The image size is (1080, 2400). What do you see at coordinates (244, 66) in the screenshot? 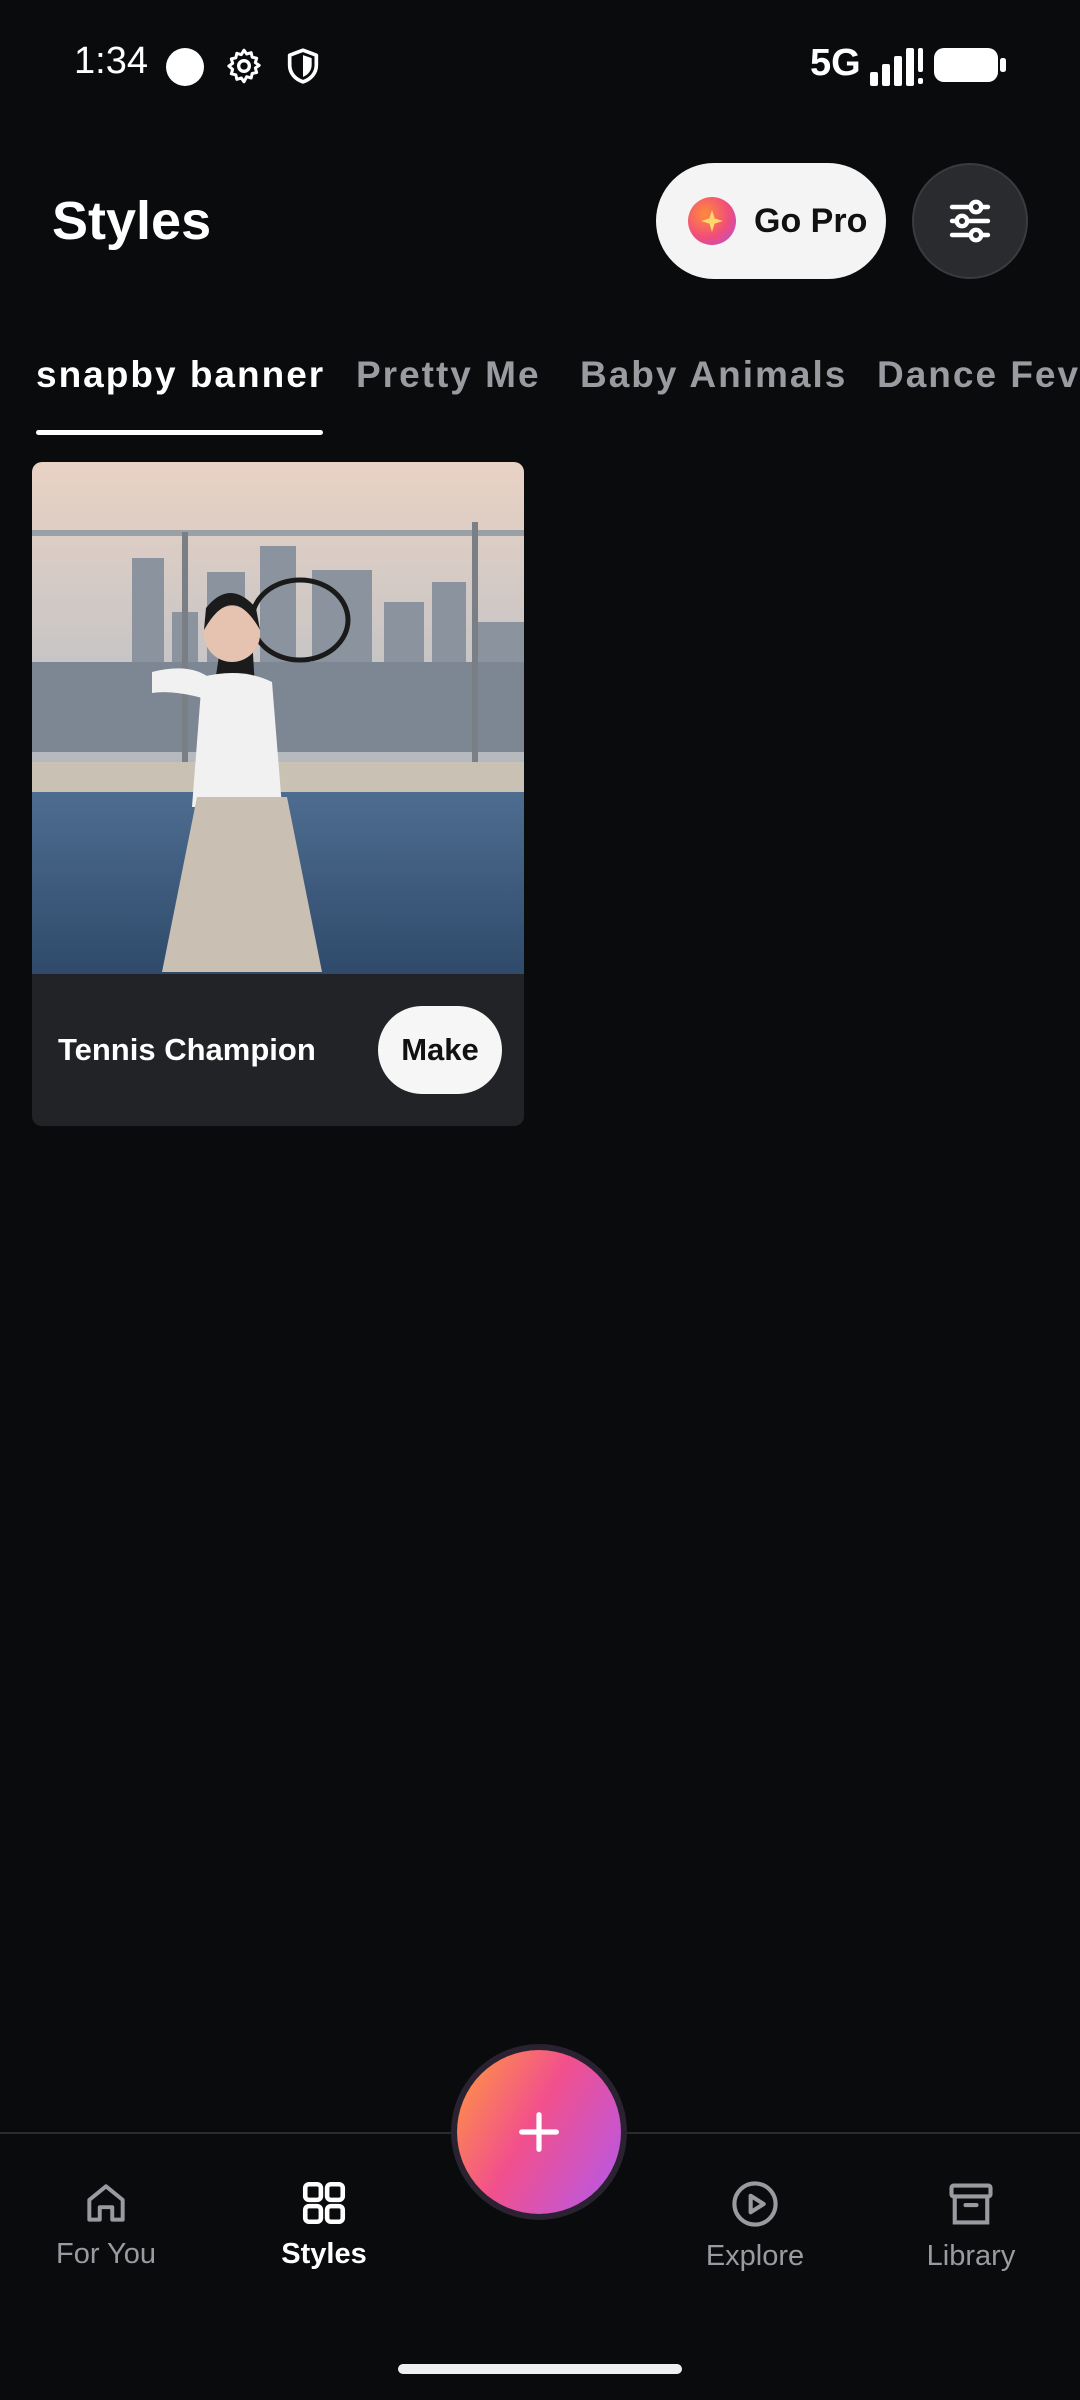
I see `gear-icon` at bounding box center [244, 66].